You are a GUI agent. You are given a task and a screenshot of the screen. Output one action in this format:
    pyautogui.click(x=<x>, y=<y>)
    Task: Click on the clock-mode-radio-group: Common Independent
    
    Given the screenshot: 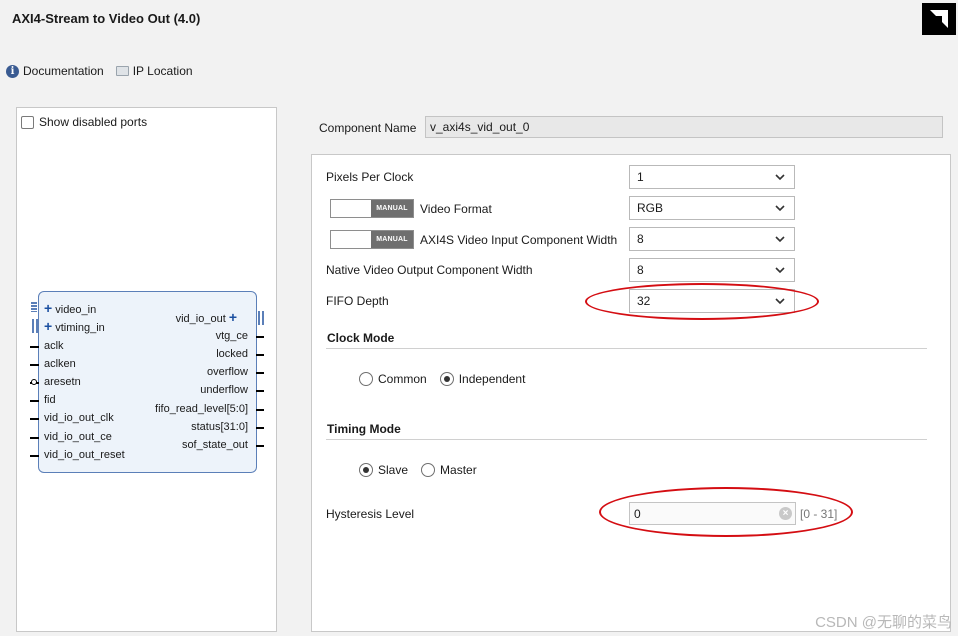 What is the action you would take?
    pyautogui.click(x=446, y=379)
    